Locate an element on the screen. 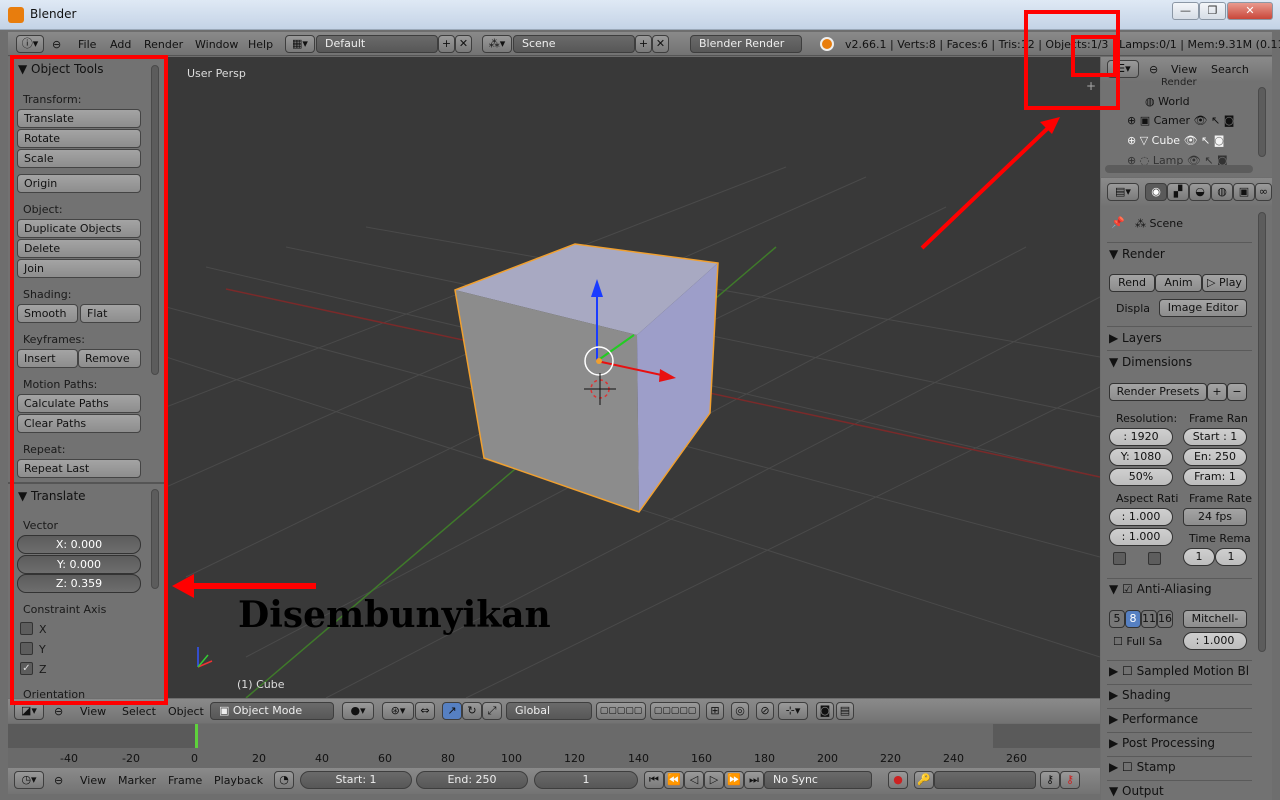  transform-orientation-select: Global is located at coordinates (549, 711).